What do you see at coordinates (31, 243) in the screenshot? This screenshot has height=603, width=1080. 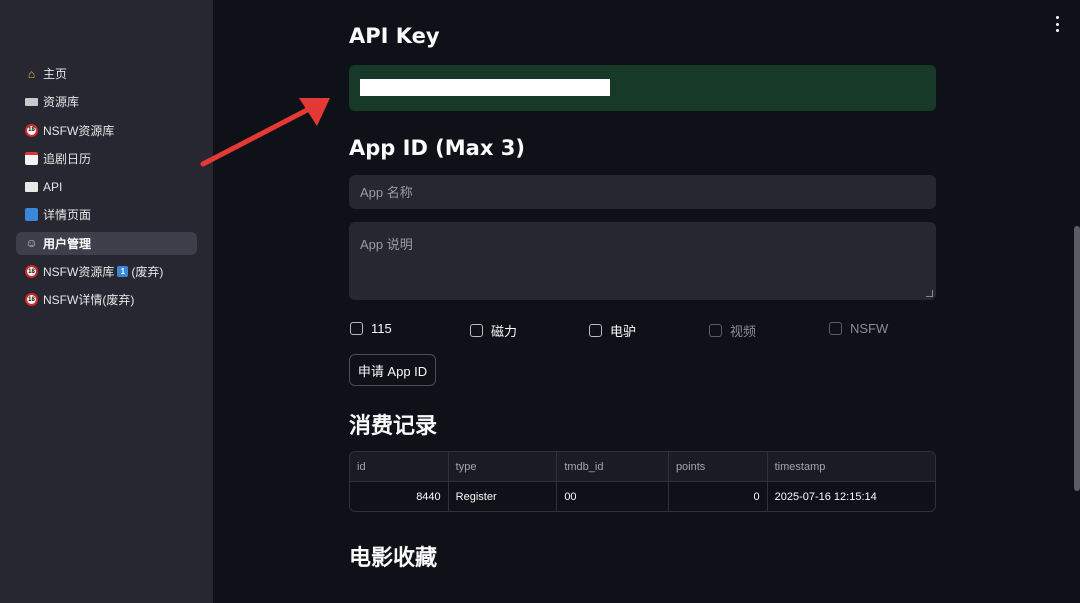 I see `user-icon: ☺` at bounding box center [31, 243].